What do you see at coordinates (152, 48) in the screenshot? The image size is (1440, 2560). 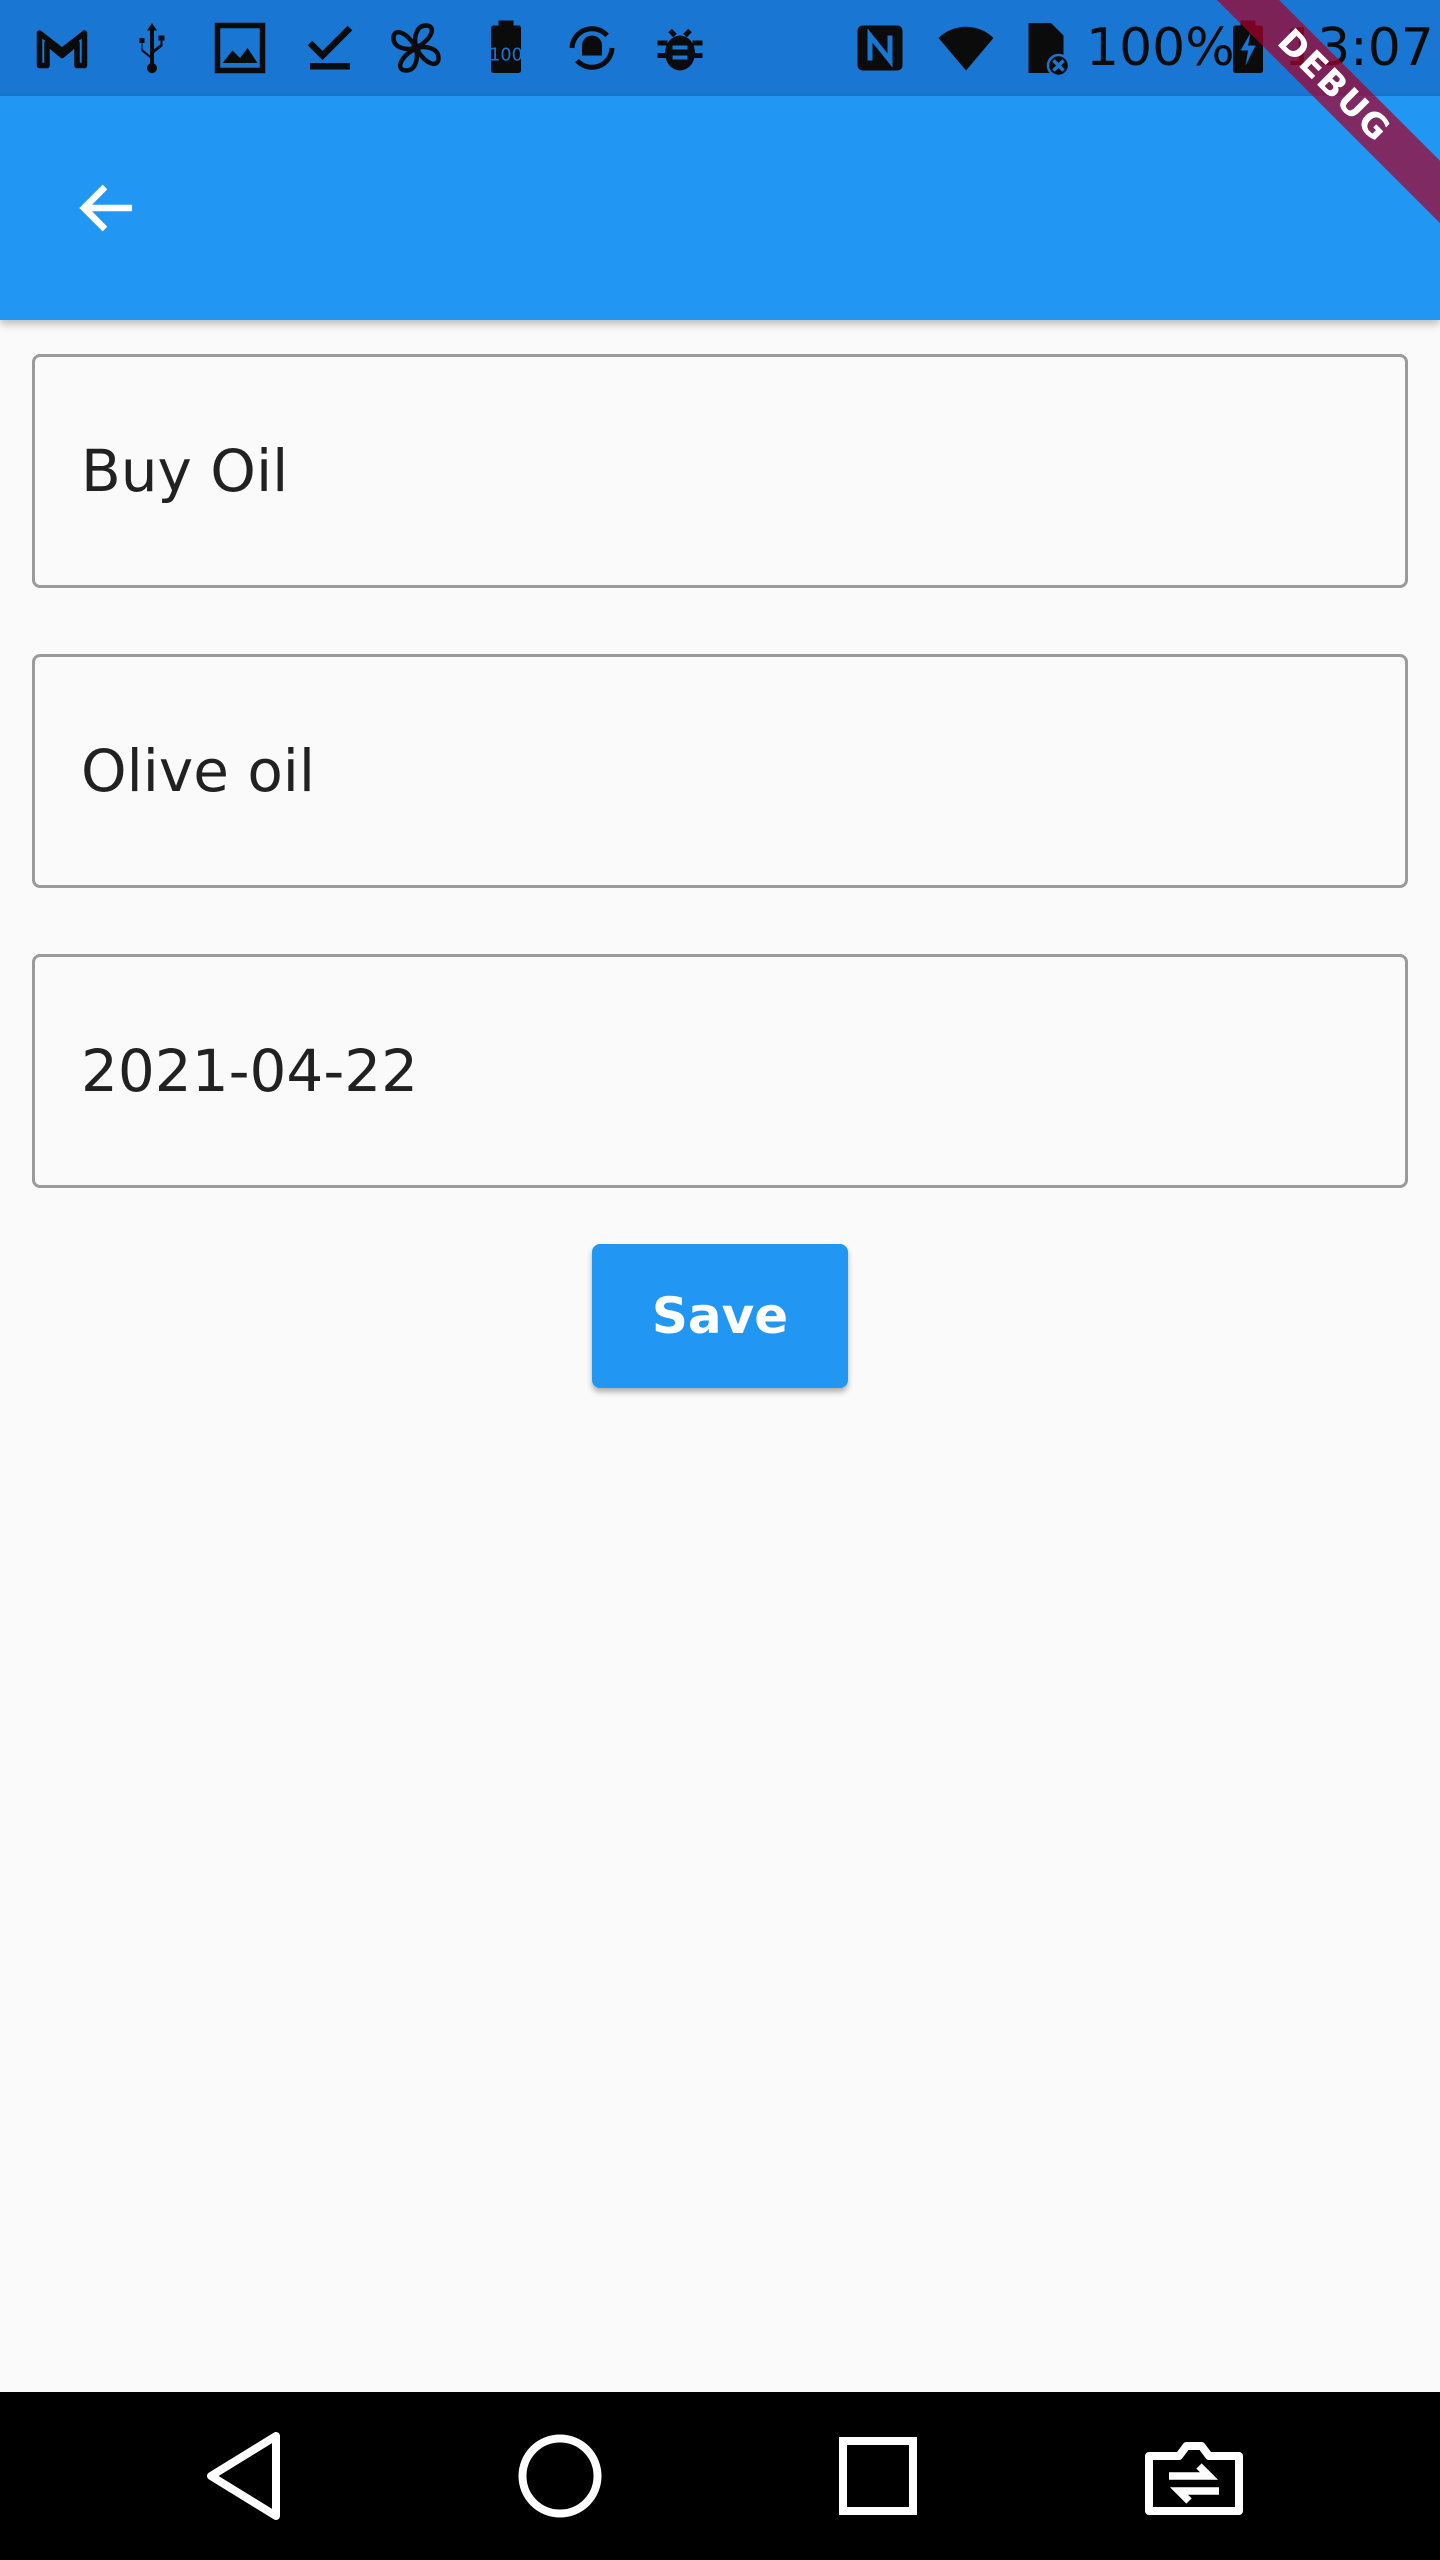 I see `usb-icon` at bounding box center [152, 48].